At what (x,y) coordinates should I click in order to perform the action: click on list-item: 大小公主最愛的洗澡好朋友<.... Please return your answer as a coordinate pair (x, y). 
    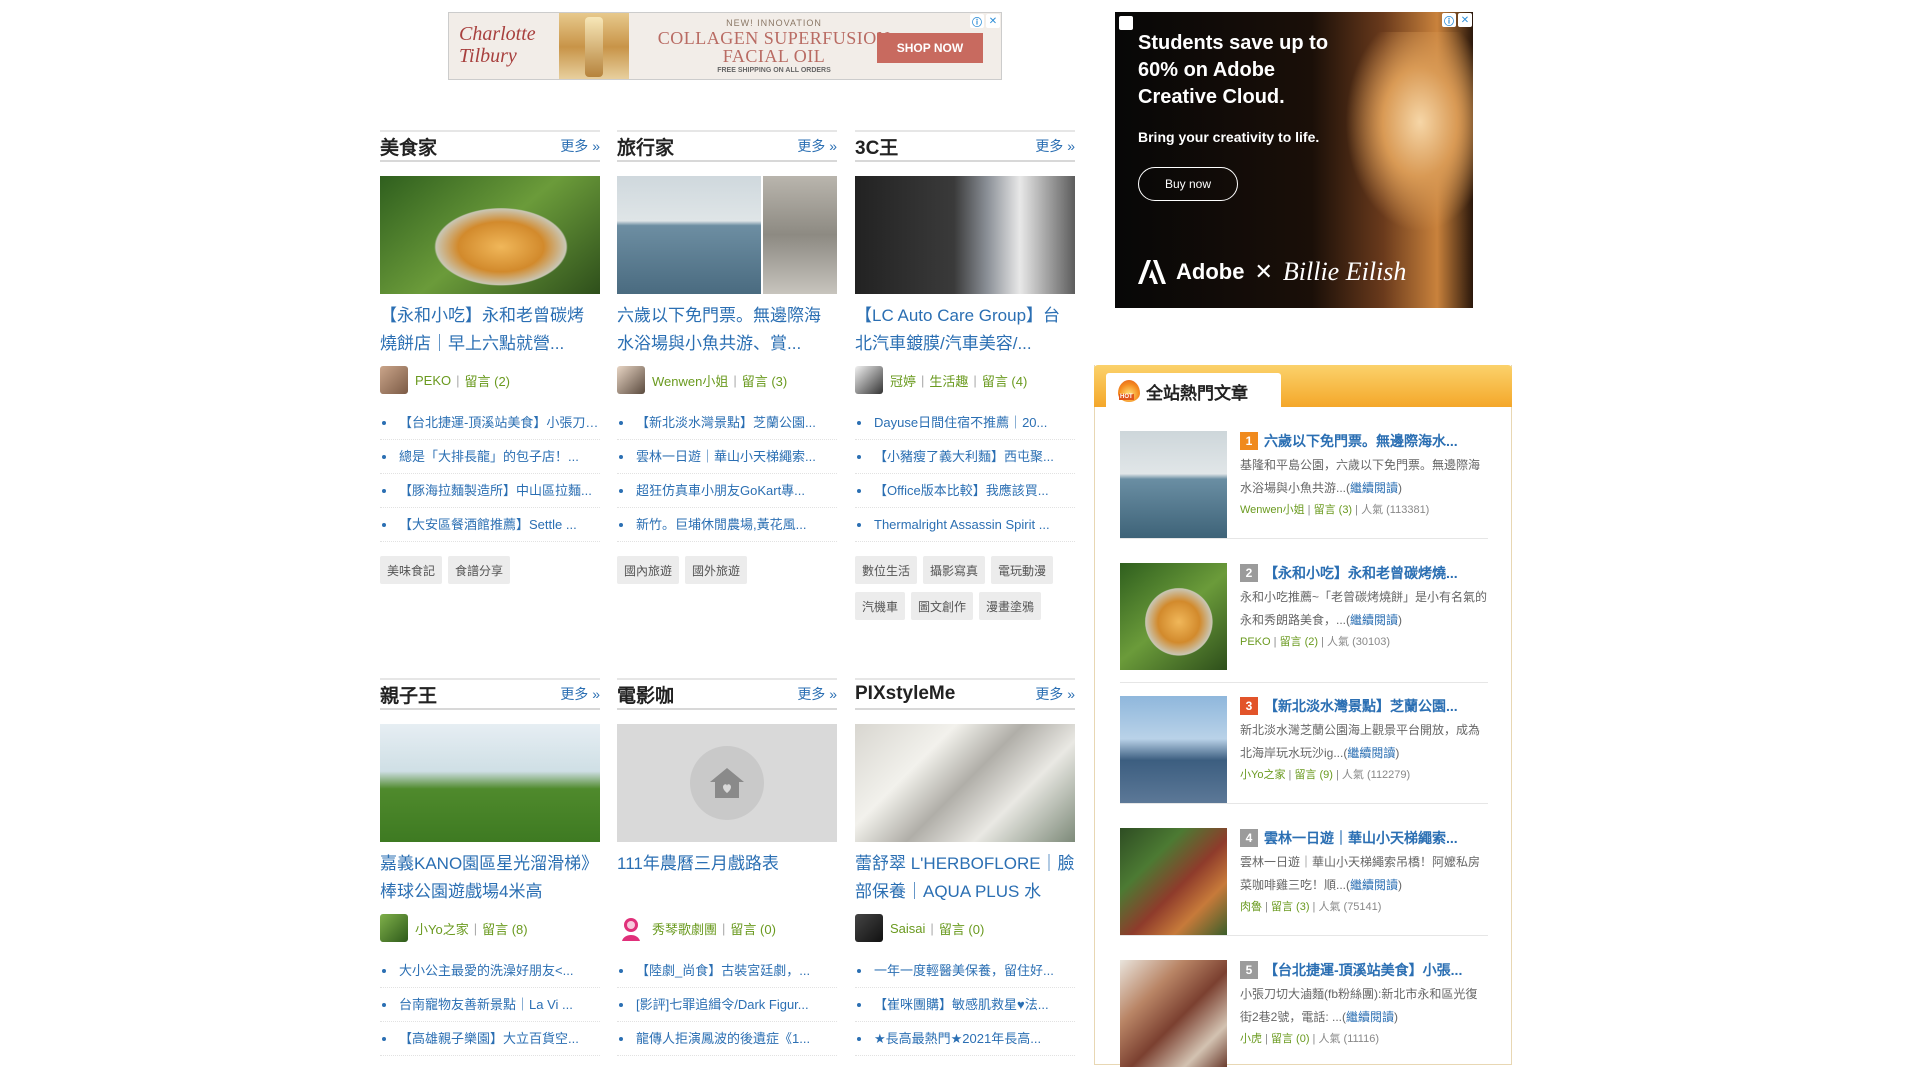
    Looking at the image, I should click on (490, 971).